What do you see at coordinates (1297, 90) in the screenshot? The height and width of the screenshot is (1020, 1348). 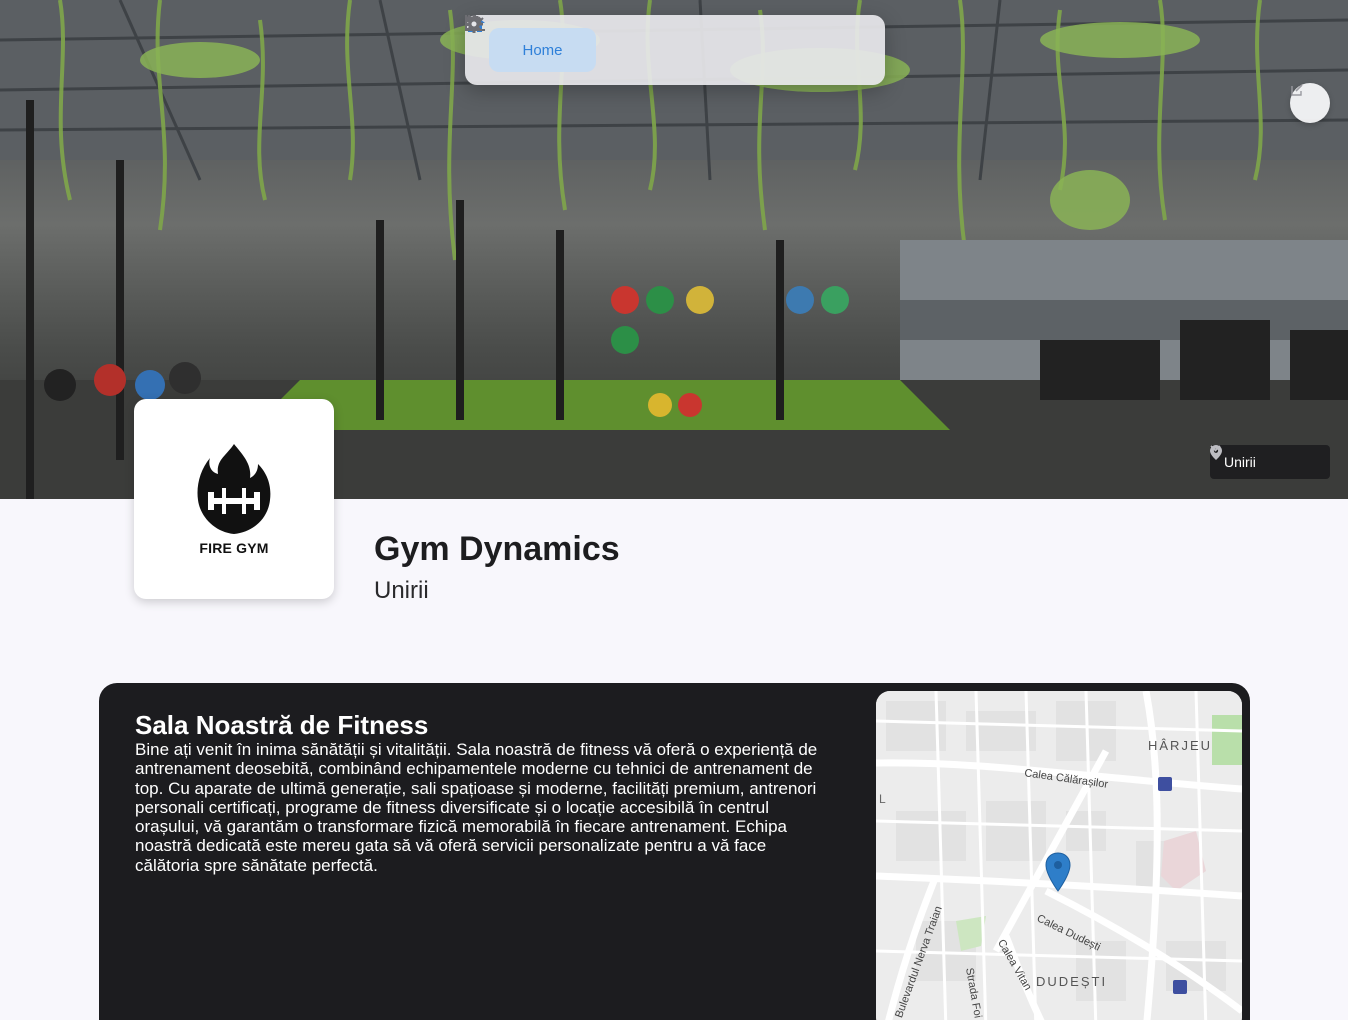 I see `edit-icon` at bounding box center [1297, 90].